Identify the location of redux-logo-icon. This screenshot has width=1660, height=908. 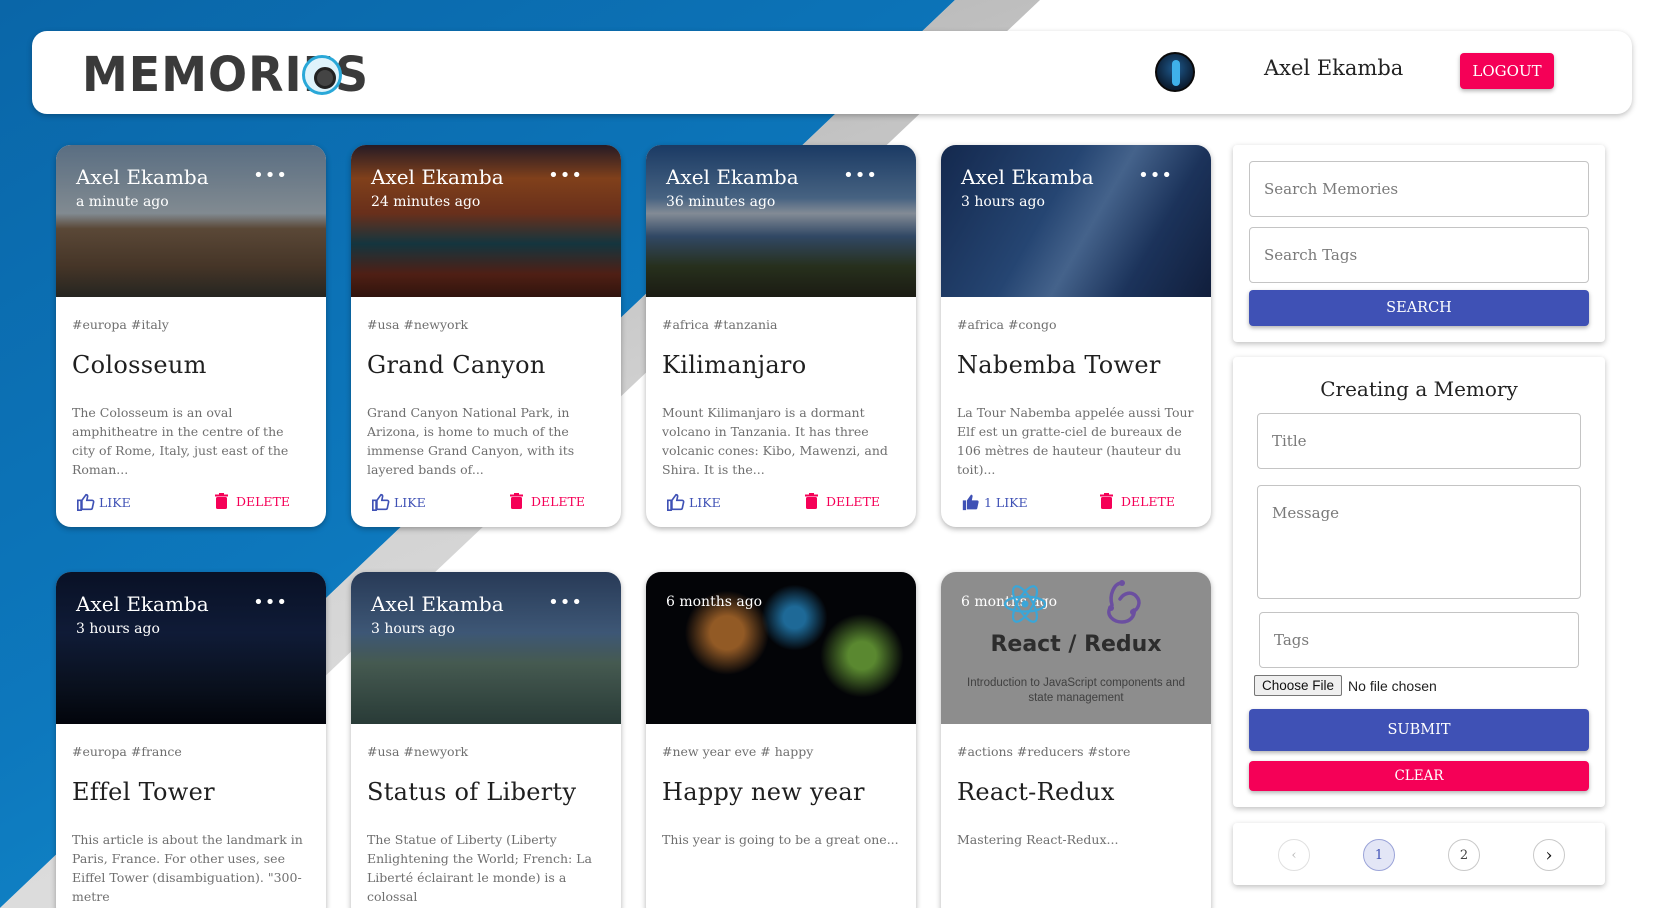
(1124, 602).